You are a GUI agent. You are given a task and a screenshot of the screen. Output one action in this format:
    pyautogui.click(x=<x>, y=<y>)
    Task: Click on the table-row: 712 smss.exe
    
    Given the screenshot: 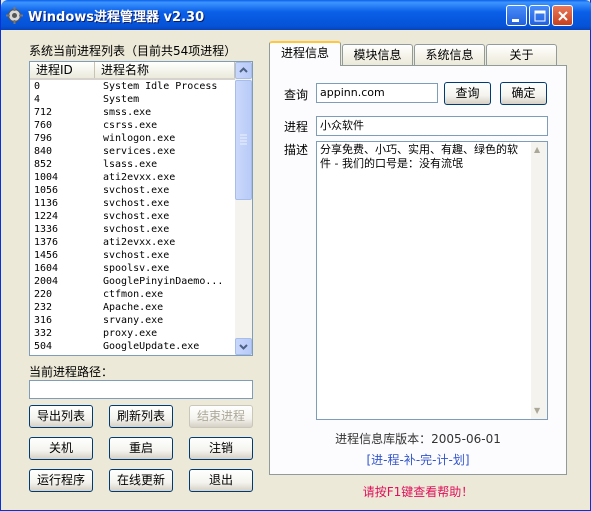 What is the action you would take?
    pyautogui.click(x=132, y=112)
    